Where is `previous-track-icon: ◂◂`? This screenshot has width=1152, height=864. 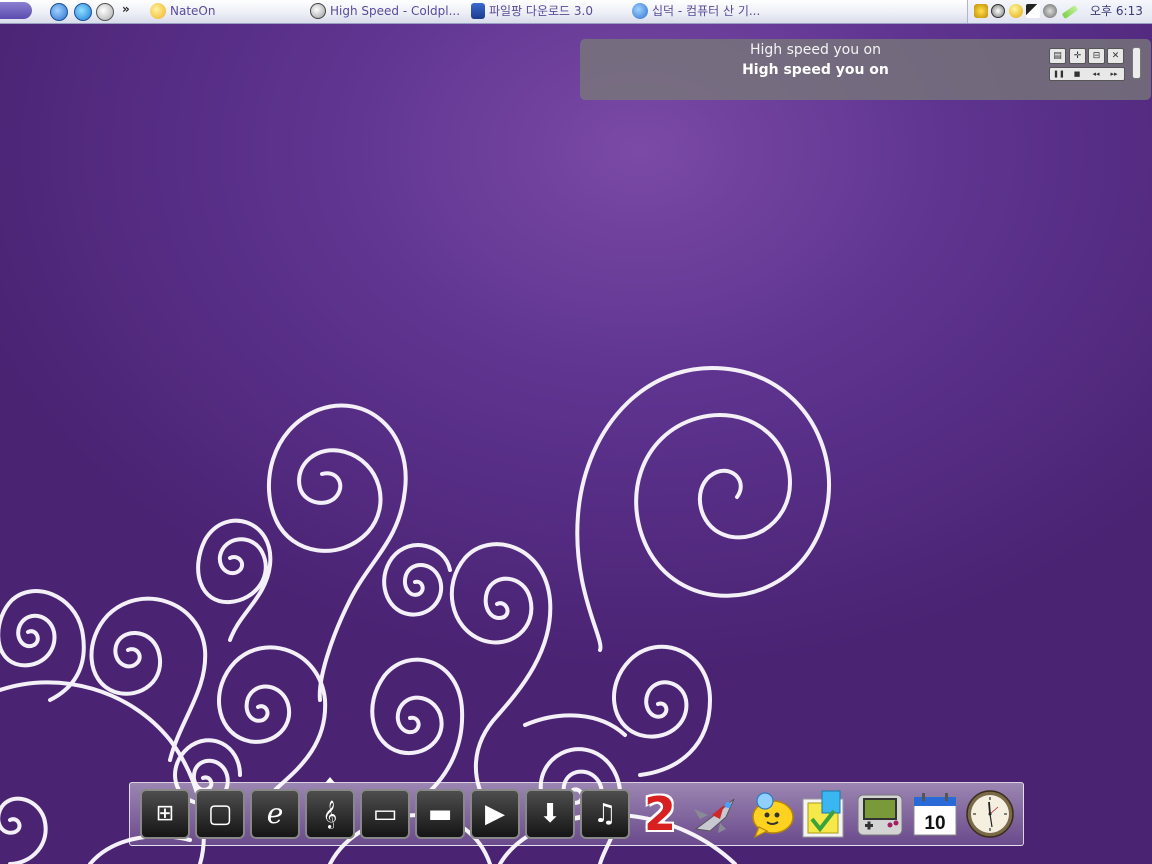
previous-track-icon: ◂◂ is located at coordinates (1096, 74).